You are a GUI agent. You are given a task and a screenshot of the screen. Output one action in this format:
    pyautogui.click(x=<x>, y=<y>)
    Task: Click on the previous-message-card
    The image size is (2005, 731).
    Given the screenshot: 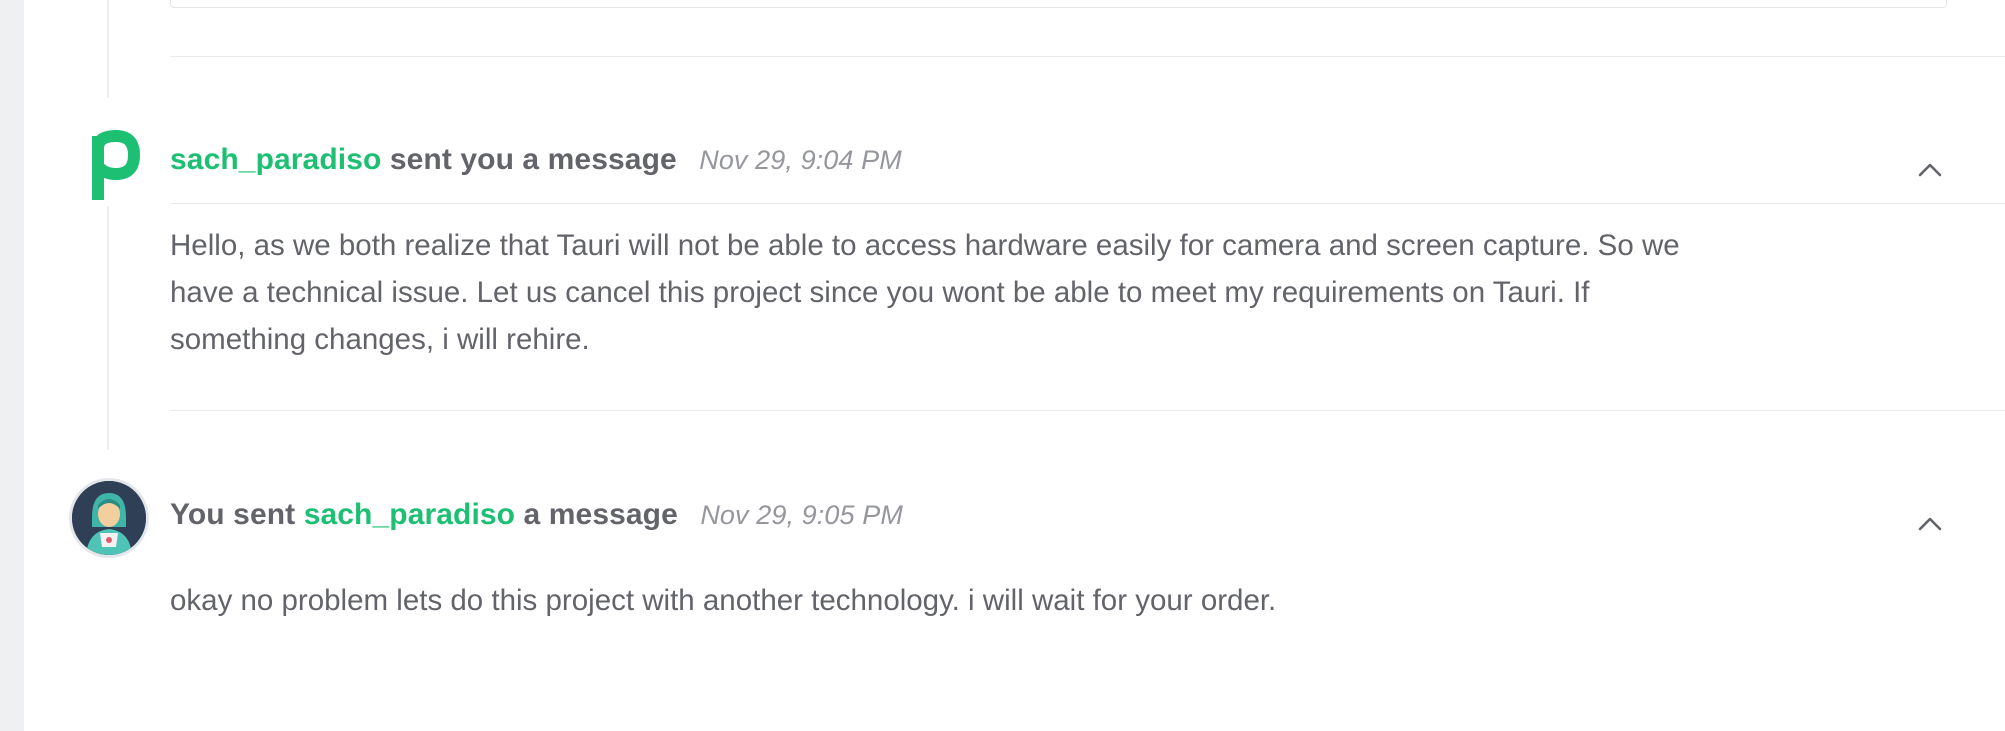 What is the action you would take?
    pyautogui.click(x=1058, y=4)
    